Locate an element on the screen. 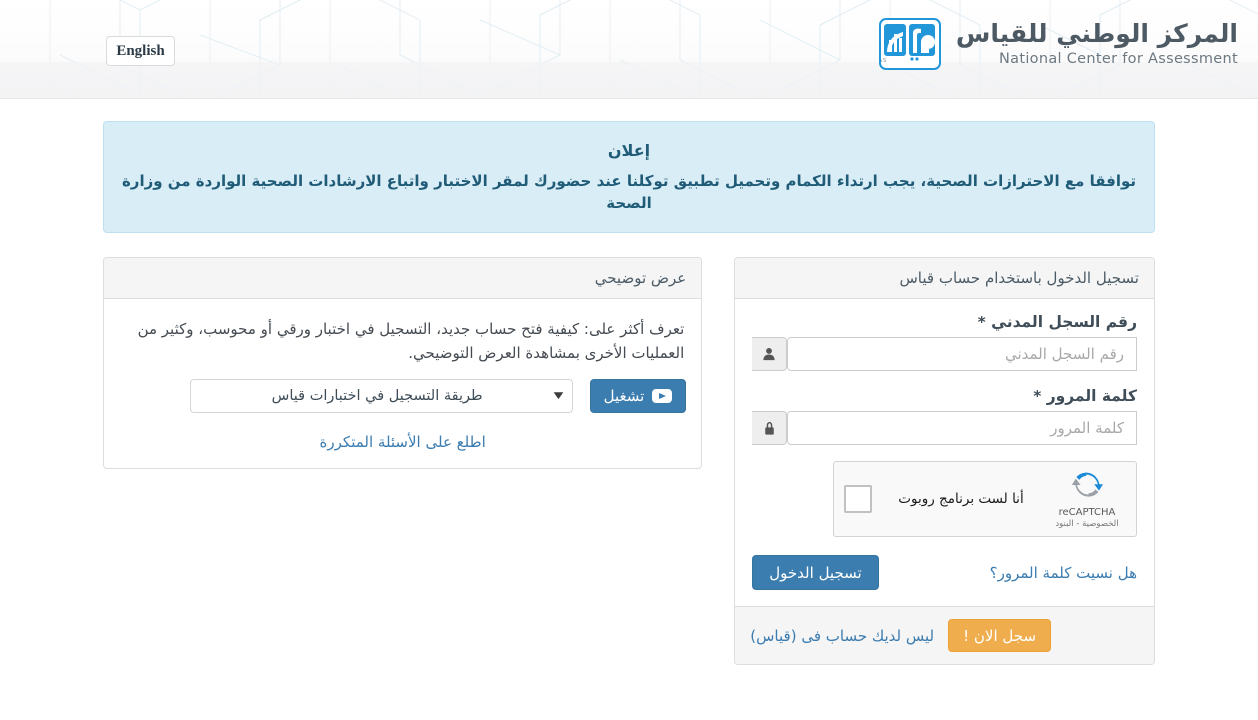  password-input is located at coordinates (962, 428).